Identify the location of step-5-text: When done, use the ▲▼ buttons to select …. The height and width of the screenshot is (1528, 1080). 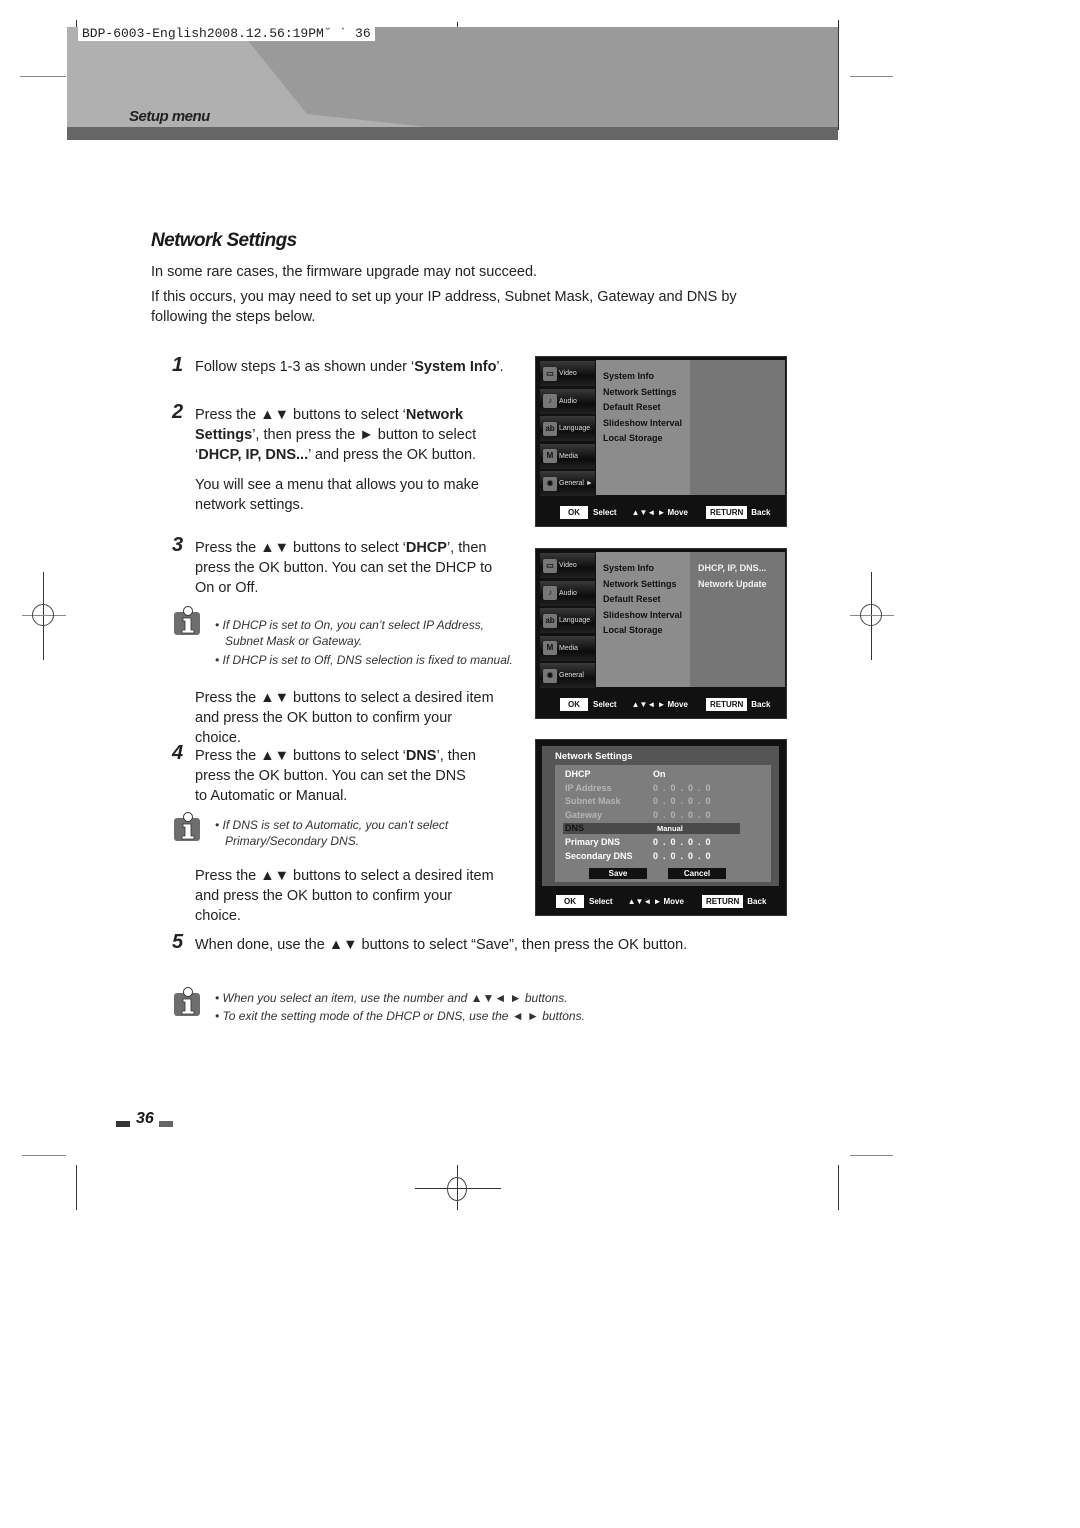
(441, 945).